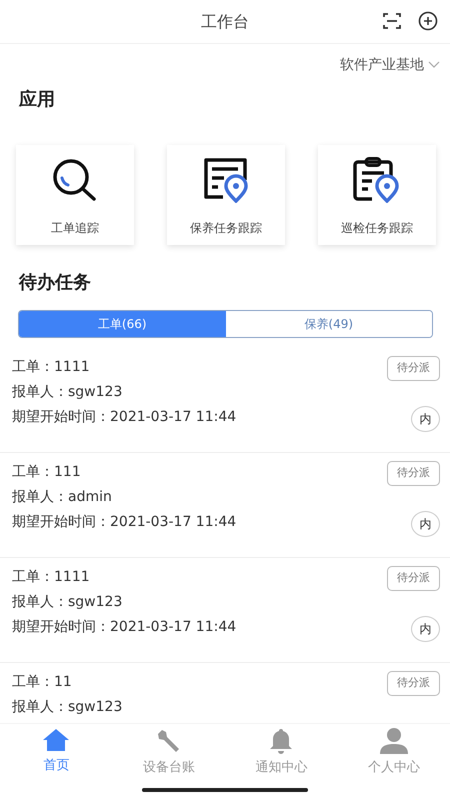 Image resolution: width=450 pixels, height=800 pixels. What do you see at coordinates (56, 740) in the screenshot?
I see `home-icon` at bounding box center [56, 740].